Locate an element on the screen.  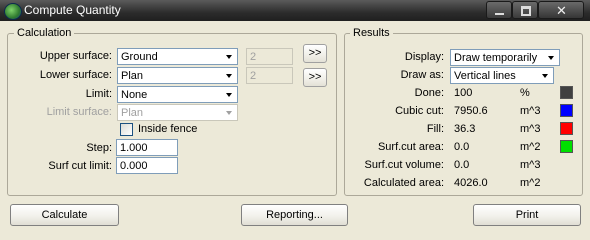
upper-surface-select: Ground is located at coordinates (177, 56).